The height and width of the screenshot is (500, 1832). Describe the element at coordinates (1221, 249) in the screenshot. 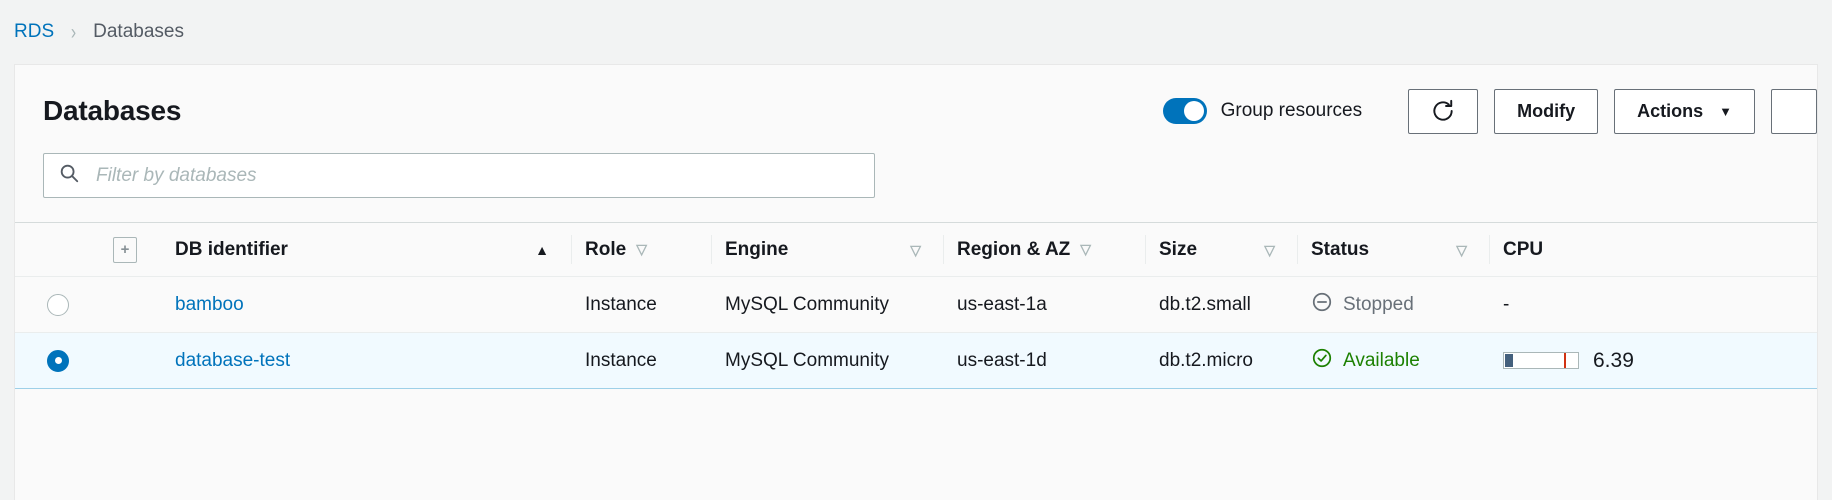

I see `header-size: Size ▽` at that location.